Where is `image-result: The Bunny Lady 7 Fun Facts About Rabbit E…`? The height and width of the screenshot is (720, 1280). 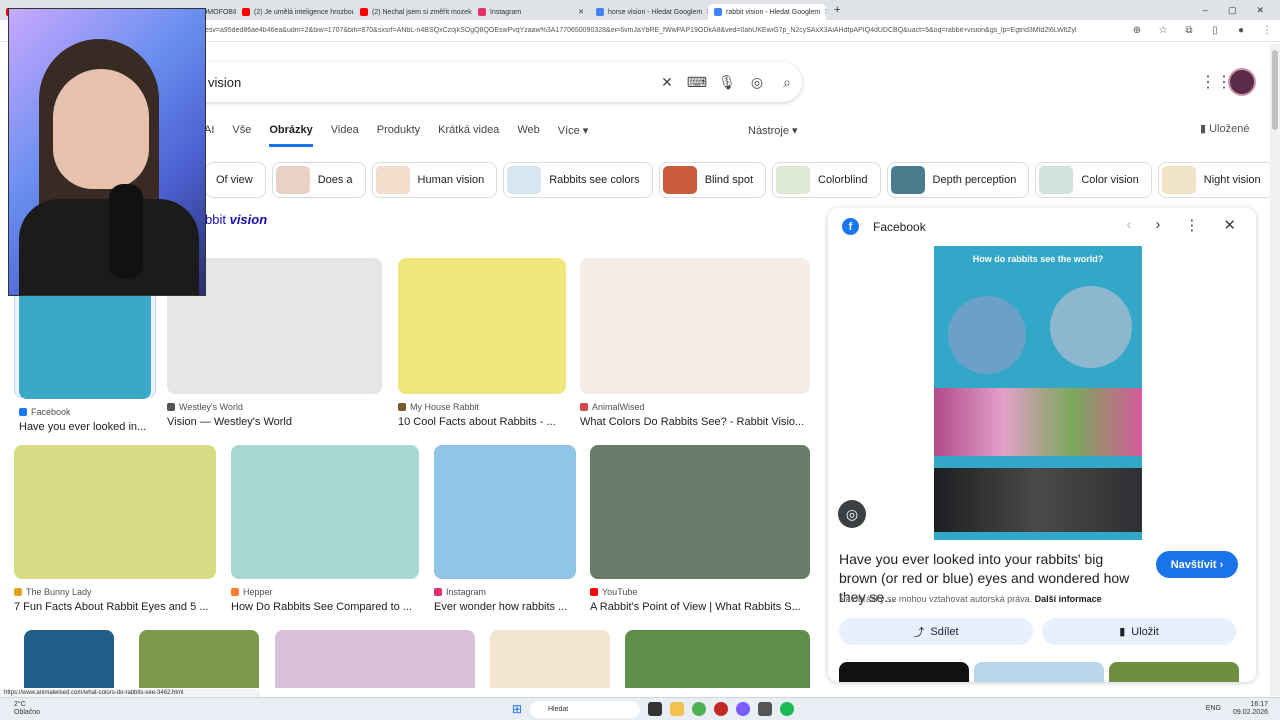 image-result: The Bunny Lady 7 Fun Facts About Rabbit E… is located at coordinates (115, 529).